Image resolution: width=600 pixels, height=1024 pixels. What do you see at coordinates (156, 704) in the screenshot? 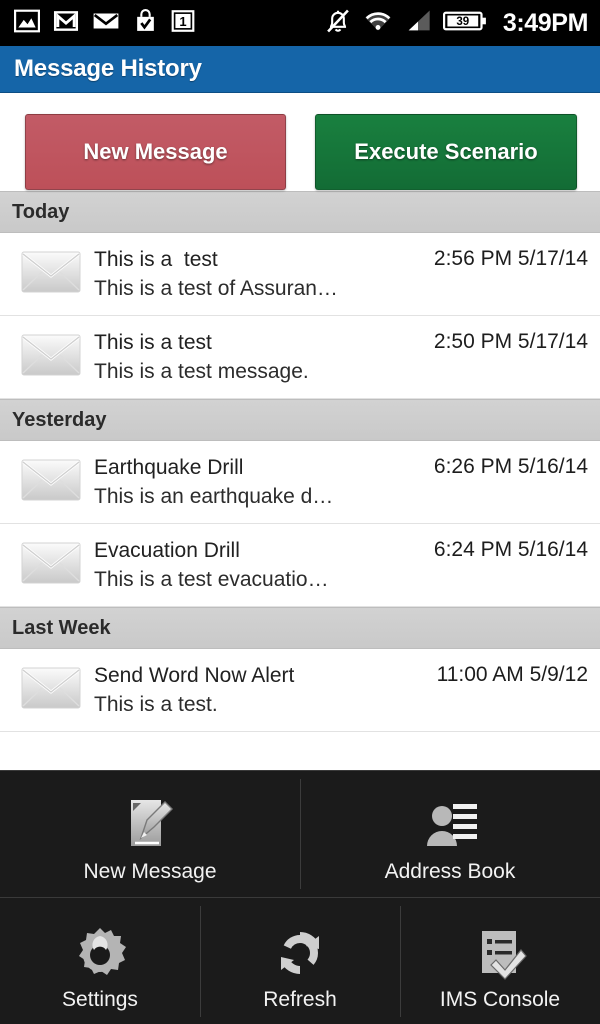
I see `message-preview: This is a test.` at bounding box center [156, 704].